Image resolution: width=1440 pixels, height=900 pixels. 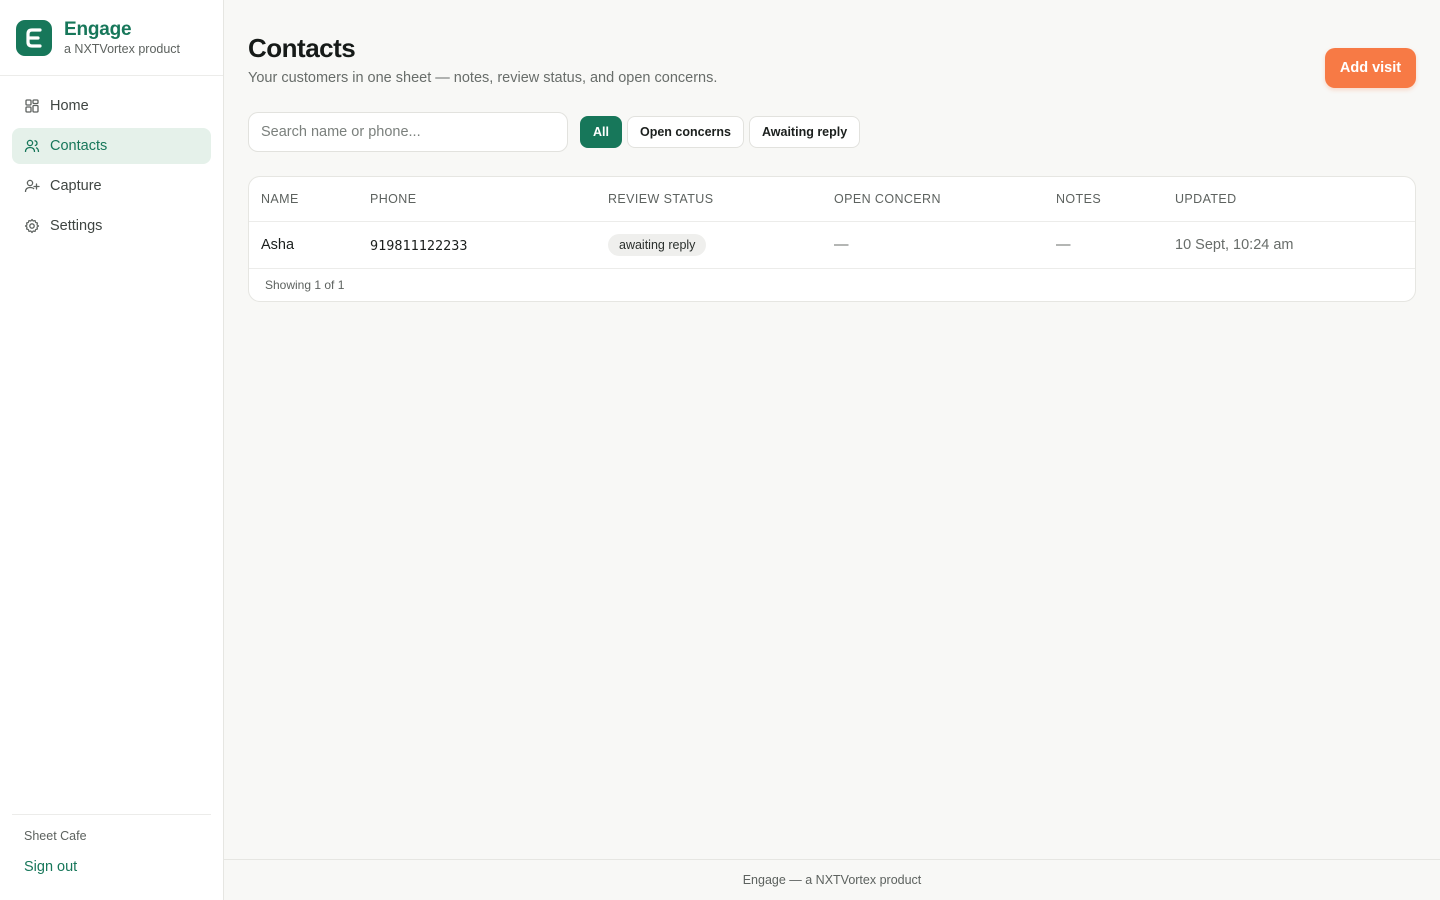 I want to click on cell-updated: 10 Sept, 10:24 am, so click(x=1234, y=245).